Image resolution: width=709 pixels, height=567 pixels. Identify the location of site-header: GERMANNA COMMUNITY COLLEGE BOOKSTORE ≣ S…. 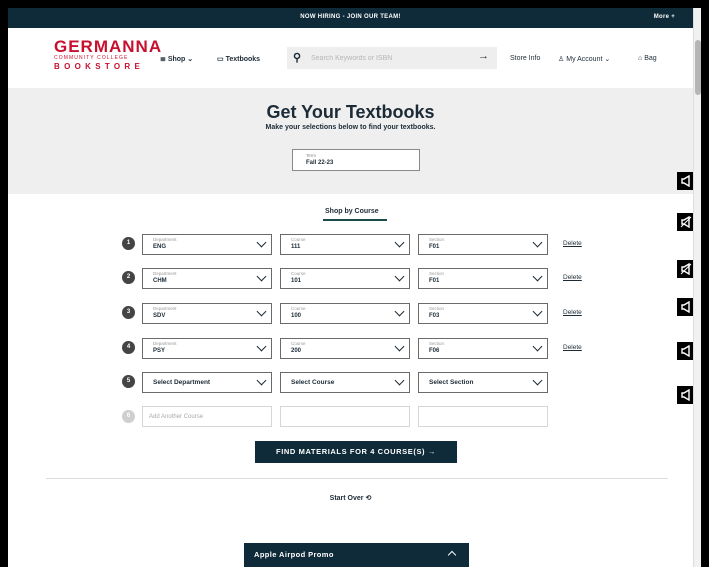
(350, 58).